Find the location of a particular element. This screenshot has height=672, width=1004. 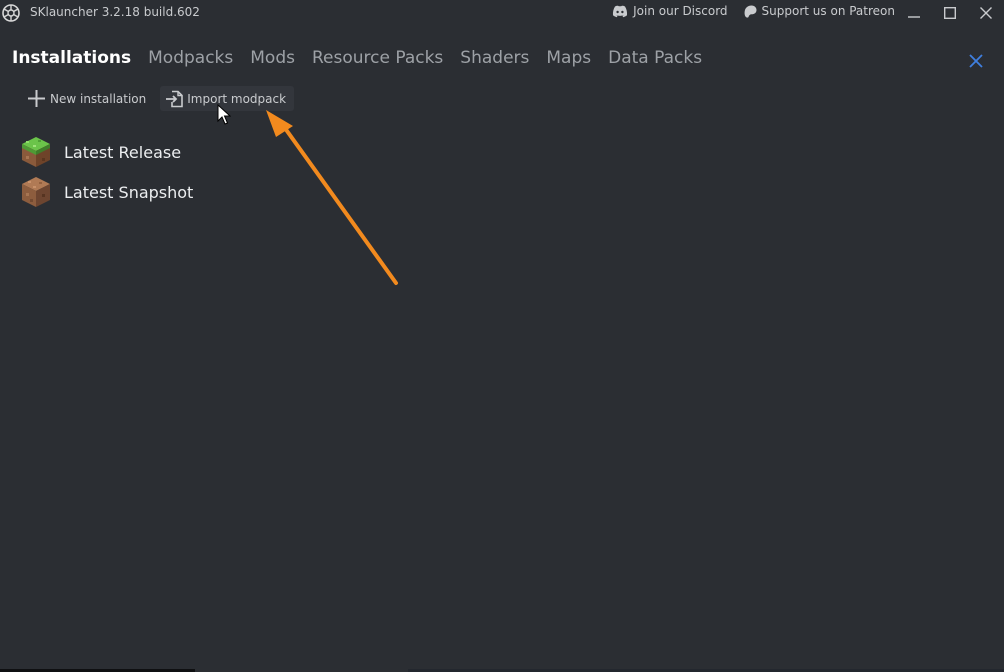

minimize-icon is located at coordinates (914, 17).